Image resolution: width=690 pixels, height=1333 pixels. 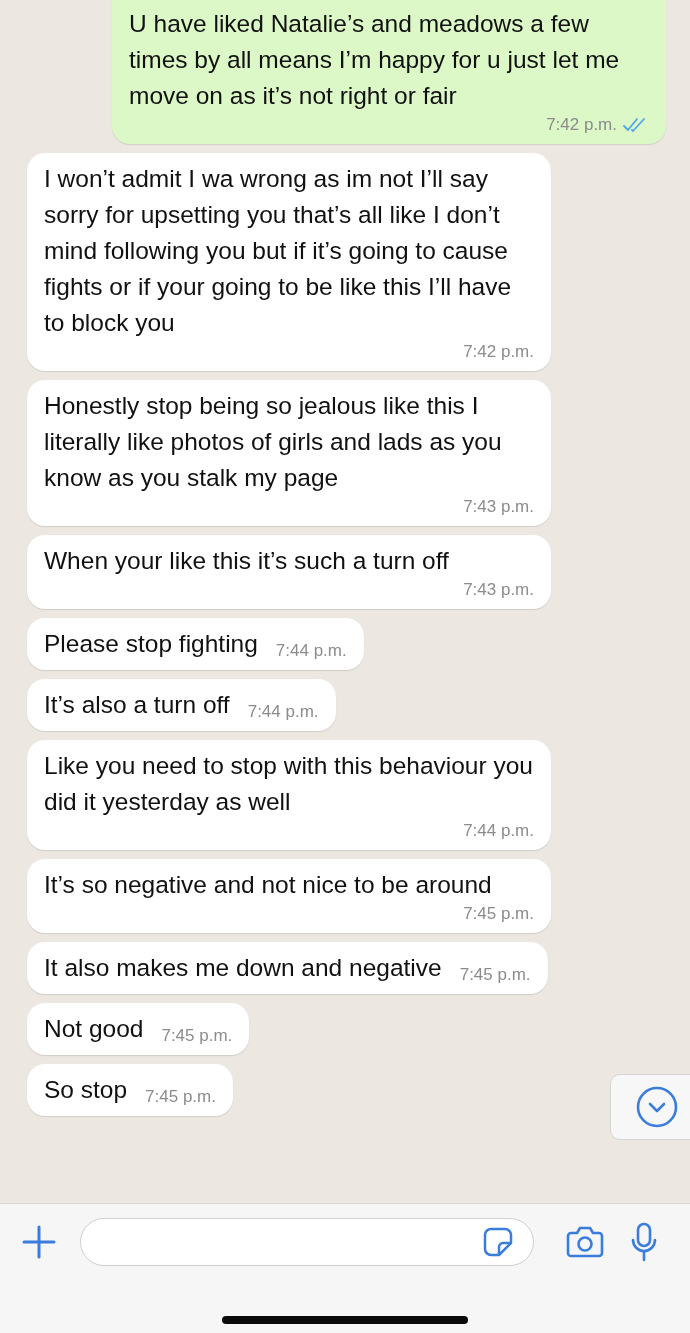 What do you see at coordinates (268, 885) in the screenshot?
I see `message-text: It’s so negative and not nice to be around` at bounding box center [268, 885].